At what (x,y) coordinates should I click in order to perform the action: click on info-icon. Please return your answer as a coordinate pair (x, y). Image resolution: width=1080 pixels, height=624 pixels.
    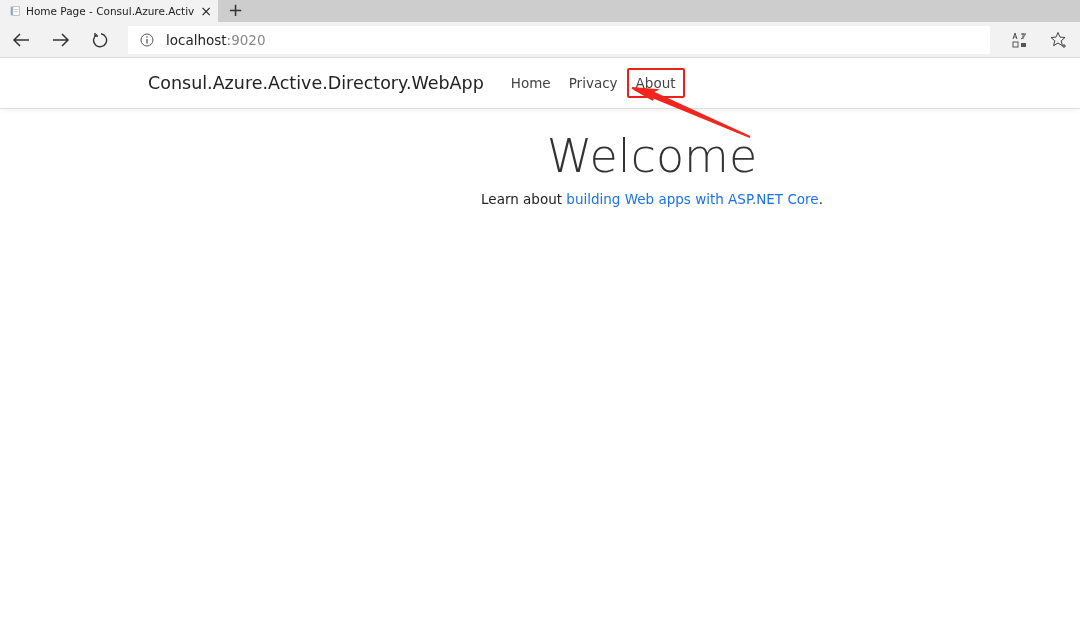
    Looking at the image, I should click on (147, 39).